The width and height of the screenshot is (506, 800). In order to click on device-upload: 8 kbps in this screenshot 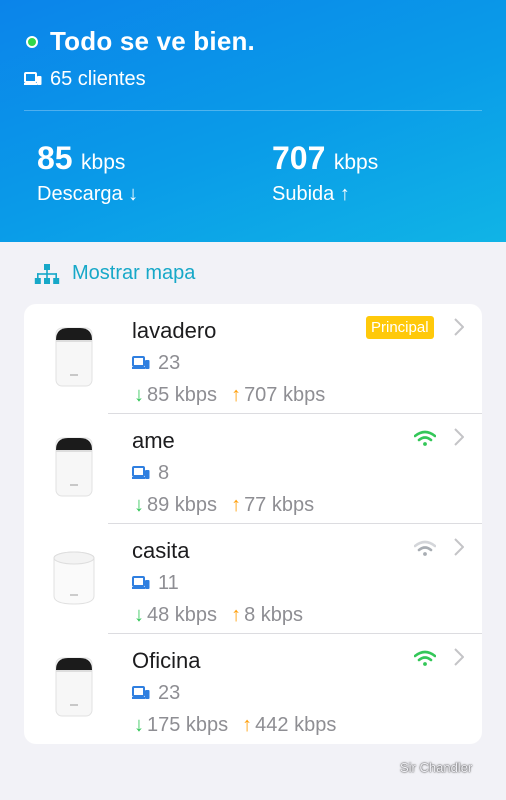, I will do `click(273, 615)`.